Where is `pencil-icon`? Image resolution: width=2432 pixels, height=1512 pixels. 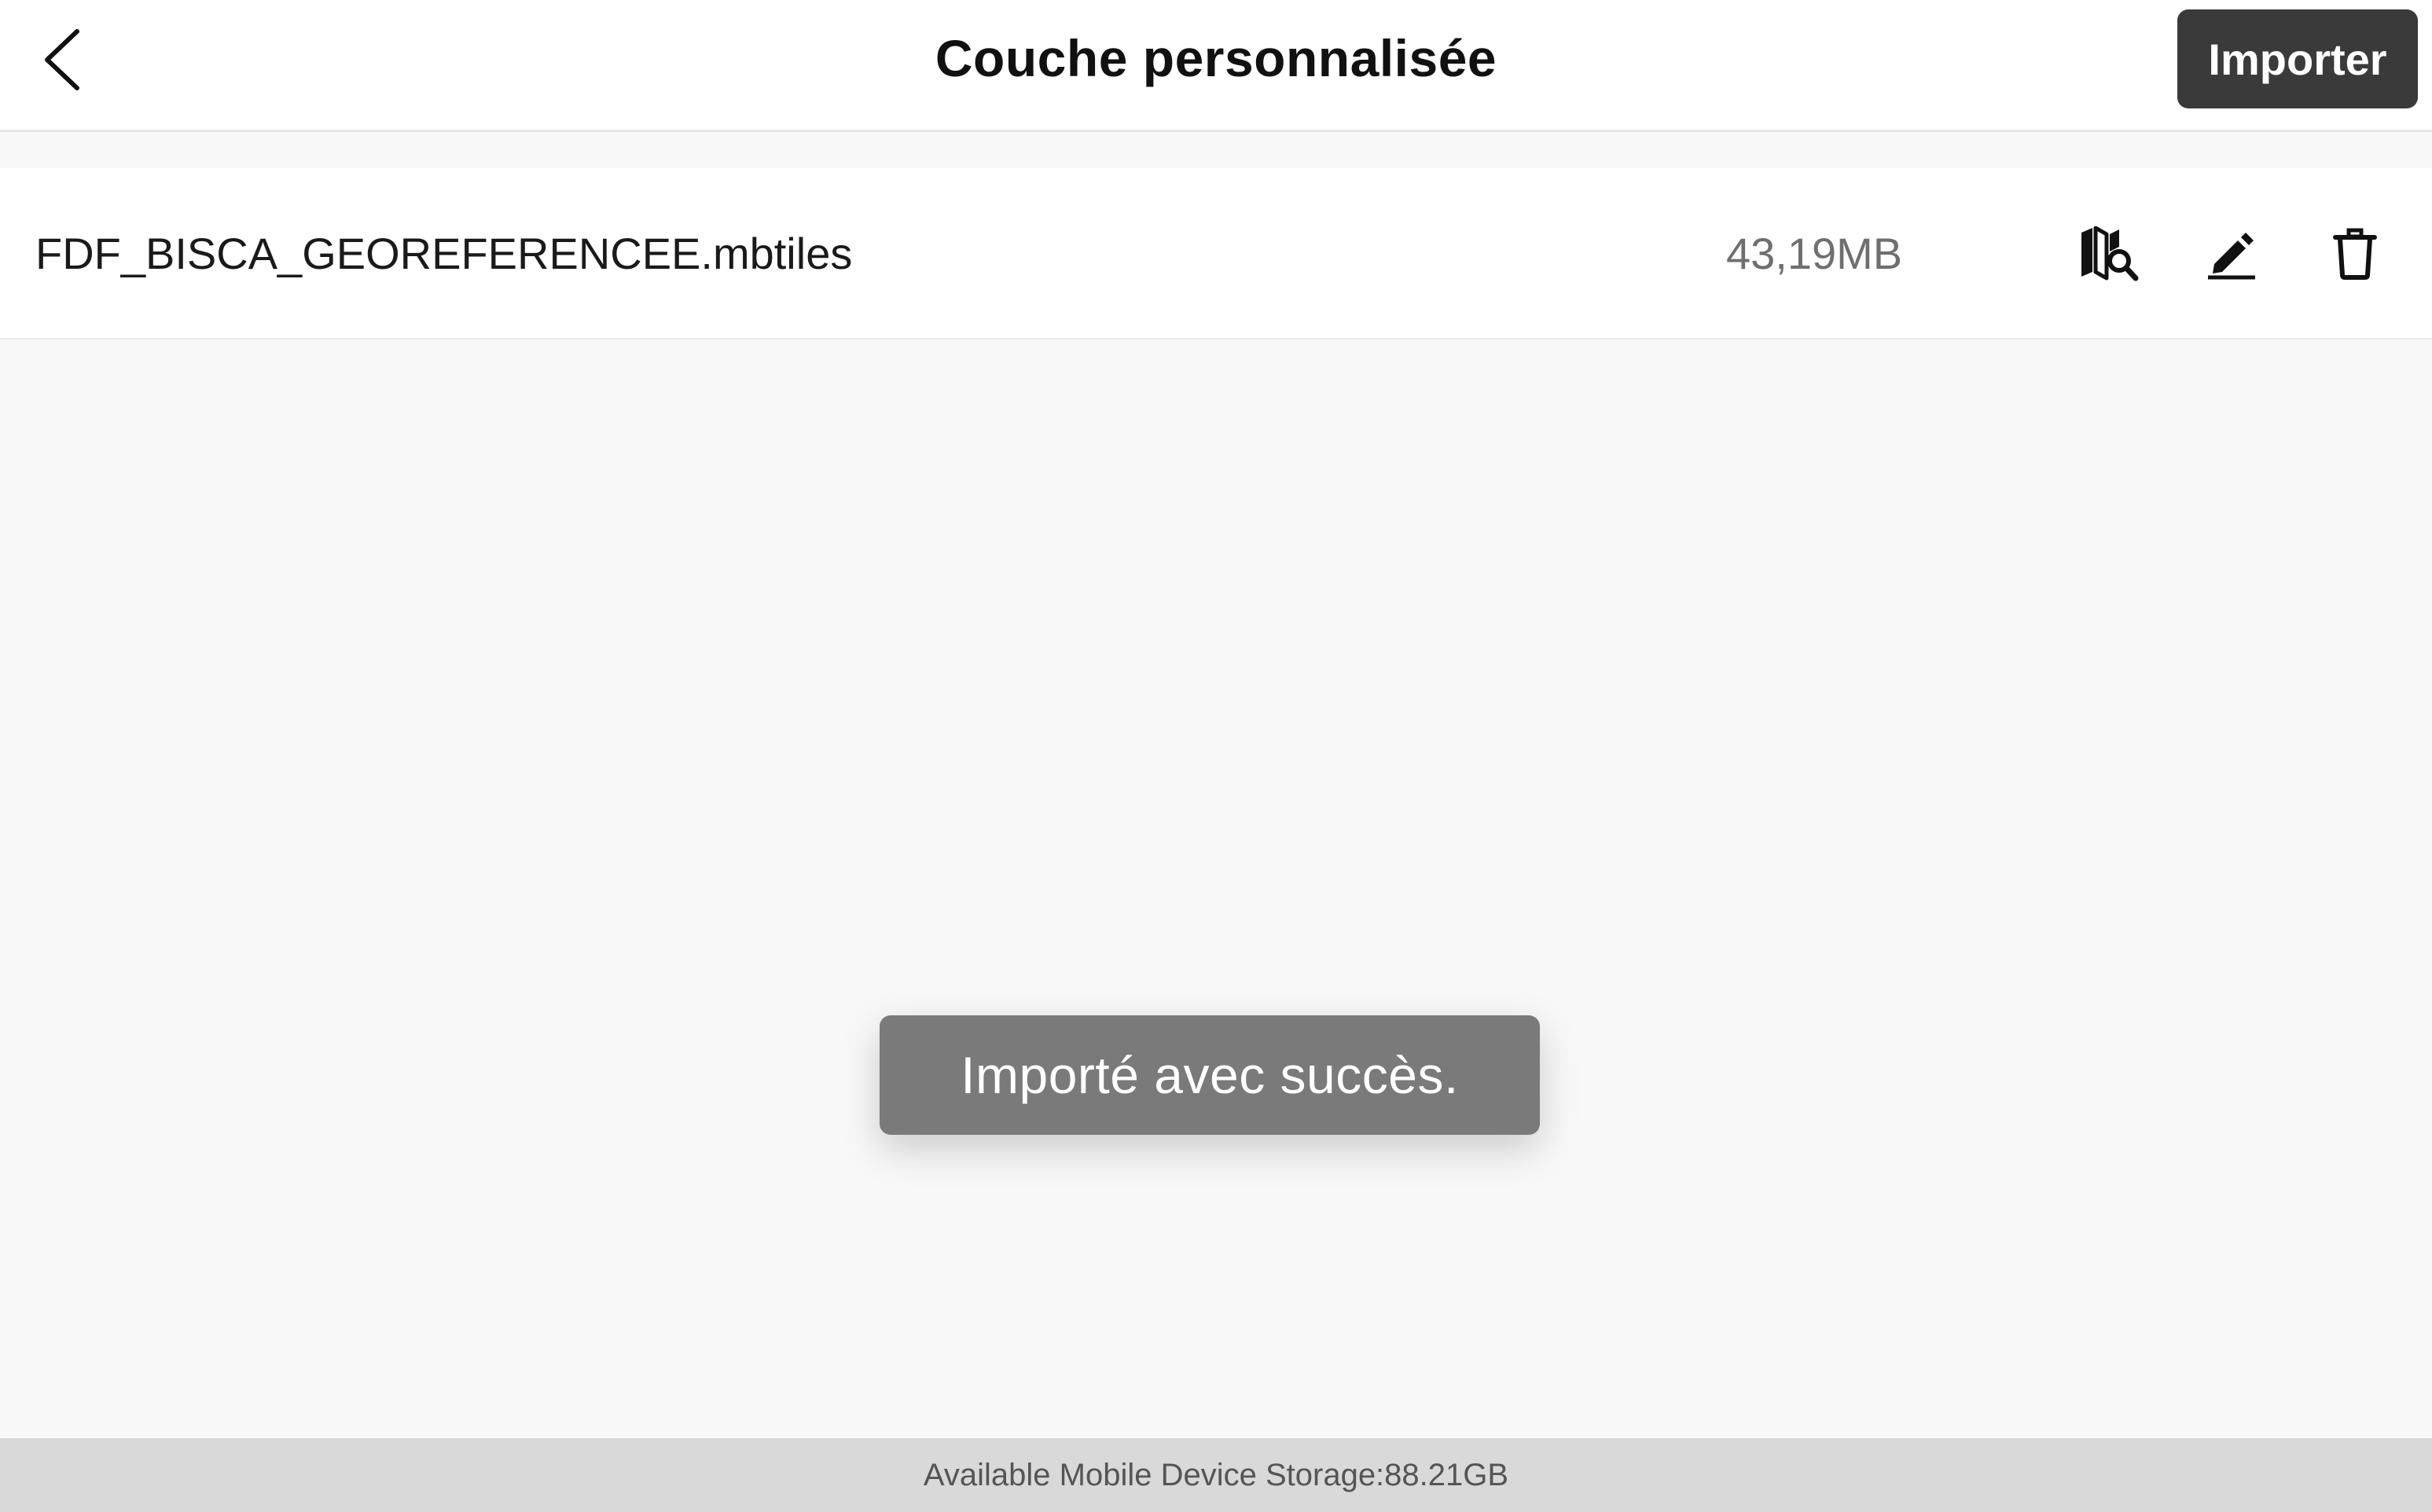 pencil-icon is located at coordinates (2232, 256).